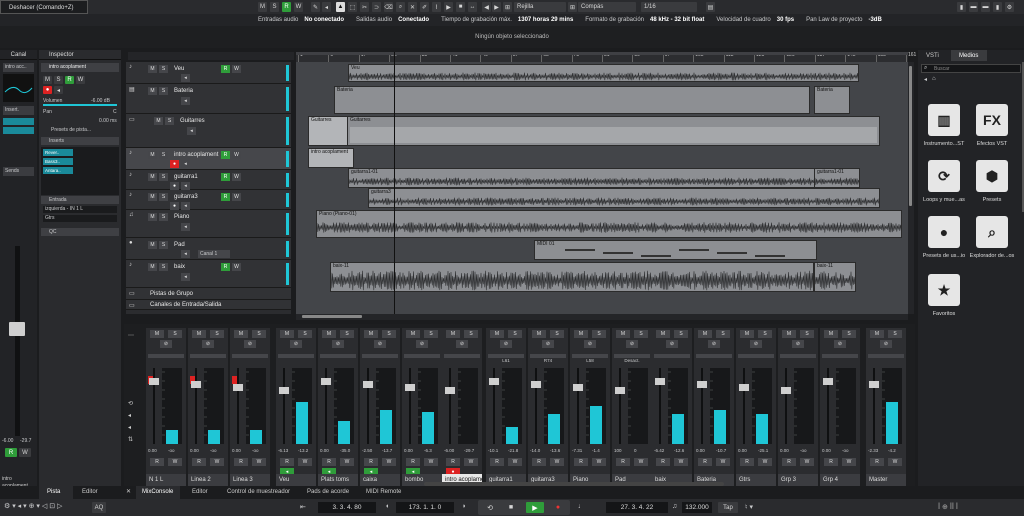  Describe the element at coordinates (157, 492) in the screenshot. I see `tab-mixconsole: MixConsole` at that location.